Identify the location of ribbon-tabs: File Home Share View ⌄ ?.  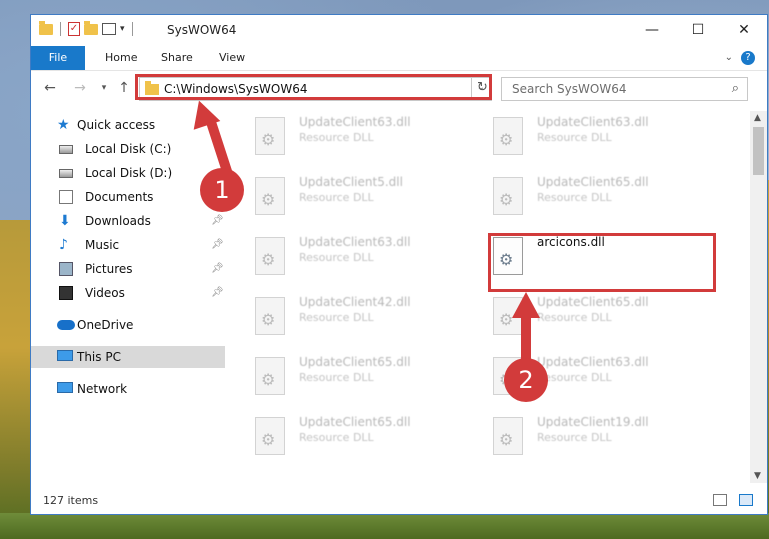
(399, 58).